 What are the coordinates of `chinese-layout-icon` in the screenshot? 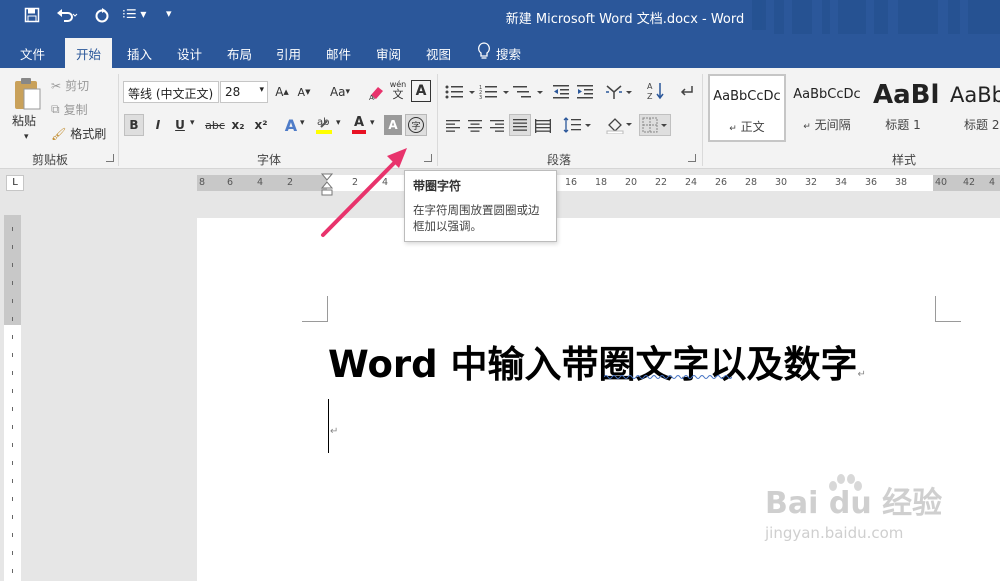 It's located at (619, 92).